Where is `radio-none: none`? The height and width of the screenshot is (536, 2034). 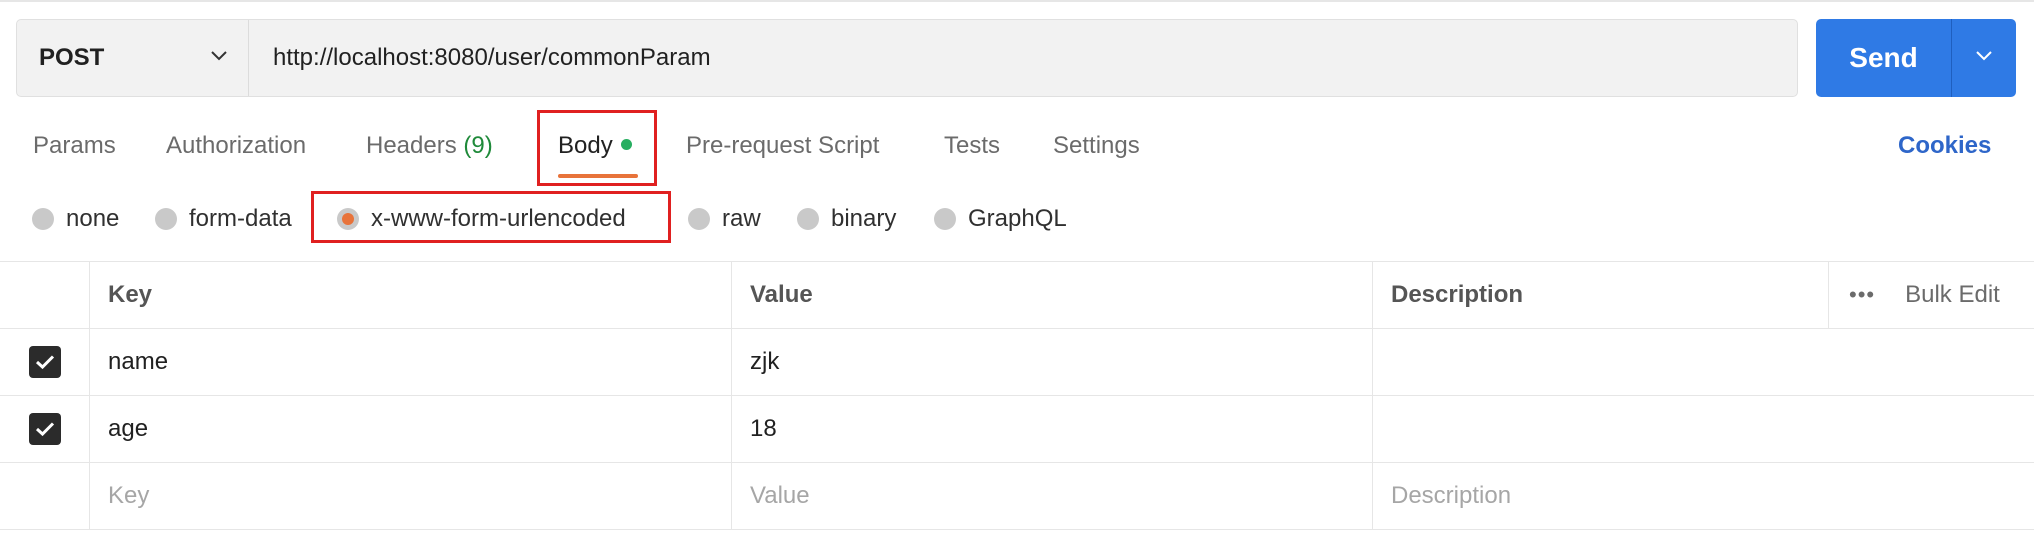 radio-none: none is located at coordinates (75, 219).